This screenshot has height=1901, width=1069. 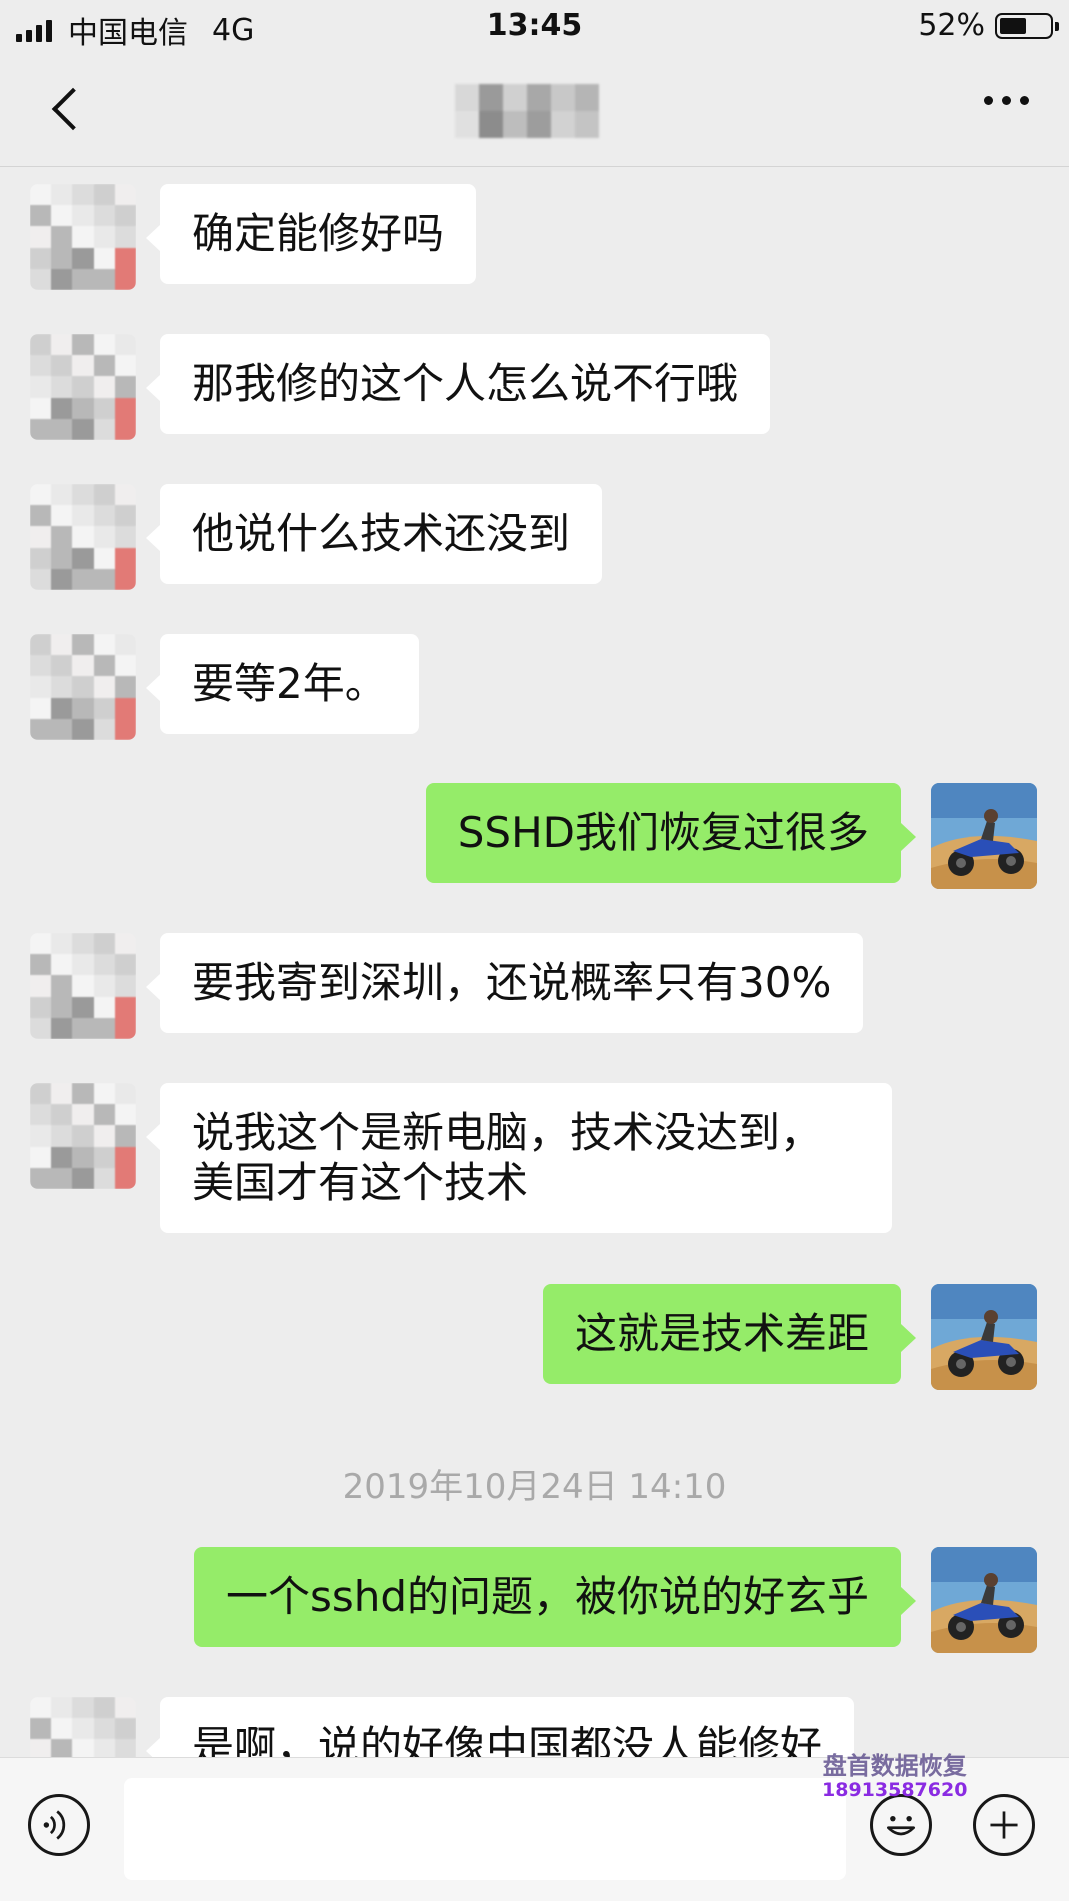 What do you see at coordinates (1004, 1825) in the screenshot?
I see `plus-icon` at bounding box center [1004, 1825].